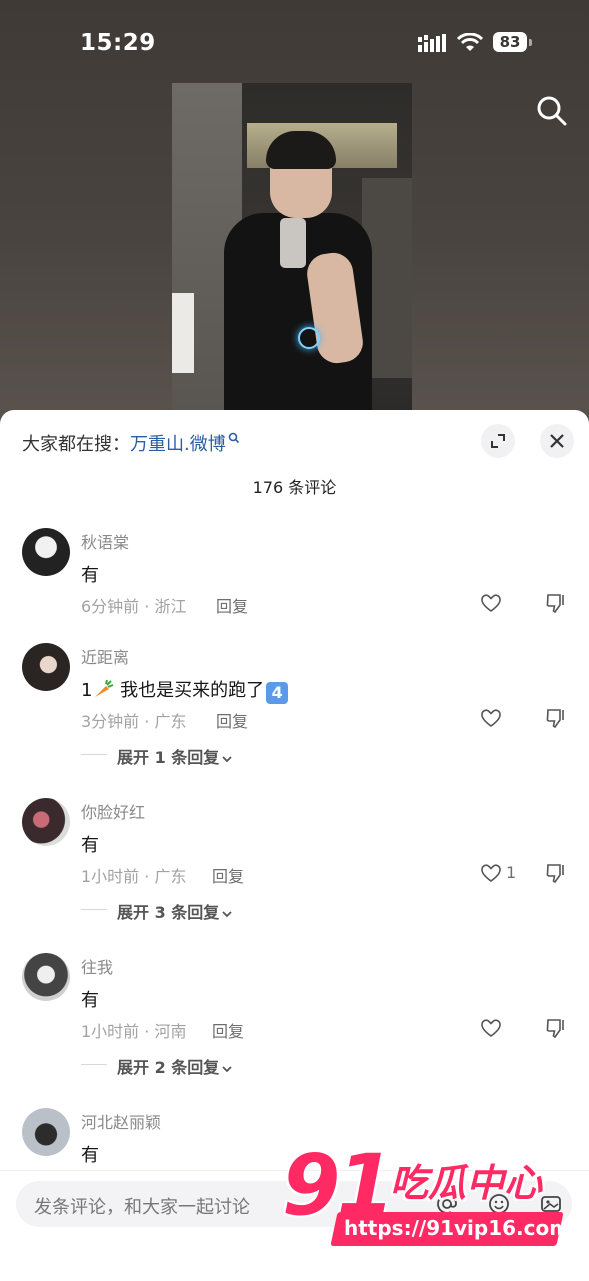  I want to click on comment-username: 河北赵丽颖, so click(121, 1121).